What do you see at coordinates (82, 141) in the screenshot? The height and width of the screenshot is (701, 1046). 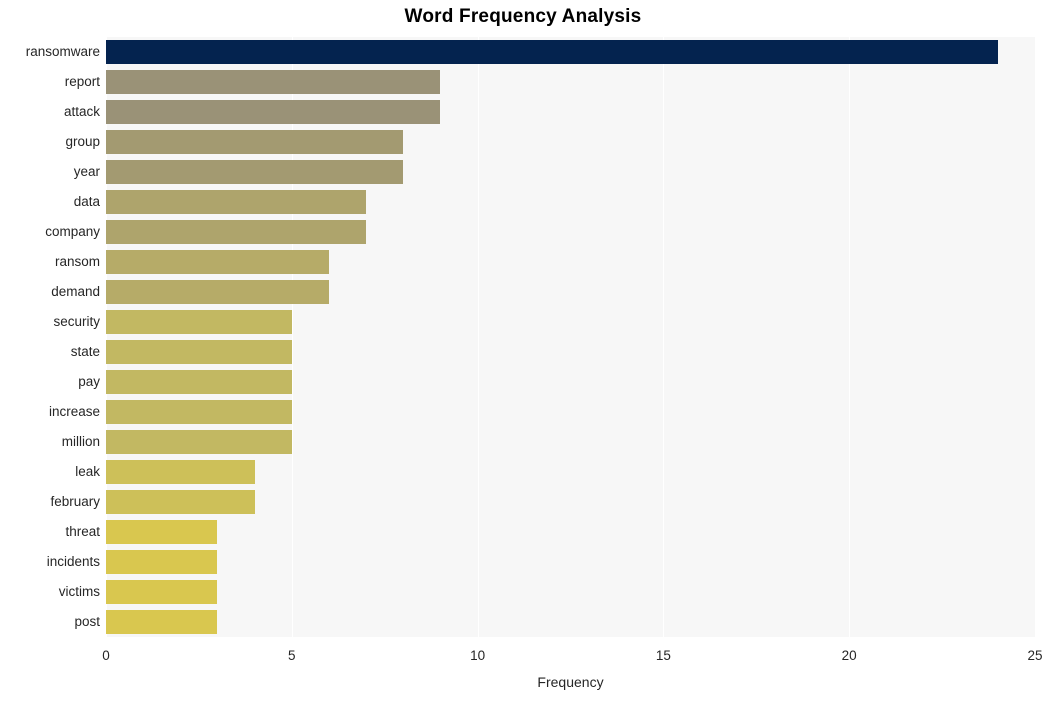 I see `y-axis-label: group` at bounding box center [82, 141].